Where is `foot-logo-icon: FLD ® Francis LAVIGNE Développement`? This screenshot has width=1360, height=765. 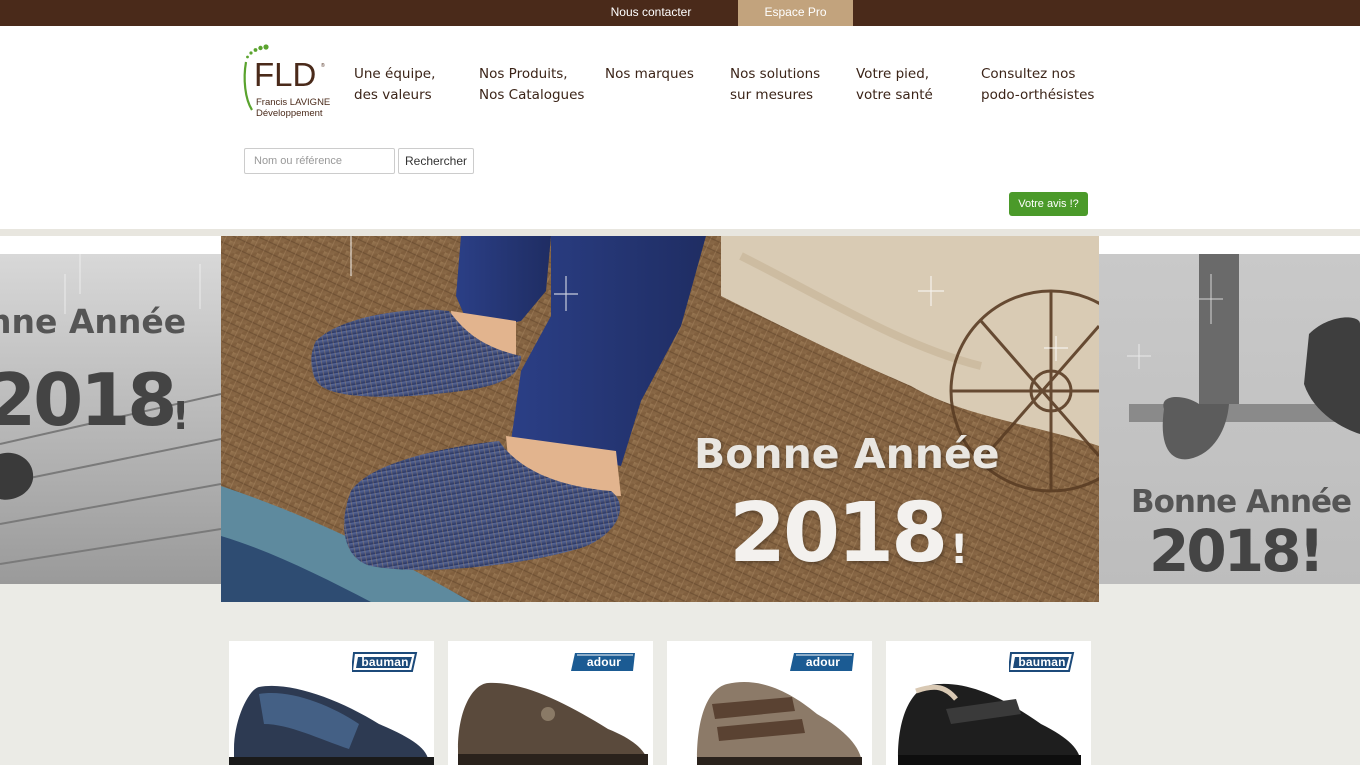 foot-logo-icon: FLD ® Francis LAVIGNE Développement is located at coordinates (286, 81).